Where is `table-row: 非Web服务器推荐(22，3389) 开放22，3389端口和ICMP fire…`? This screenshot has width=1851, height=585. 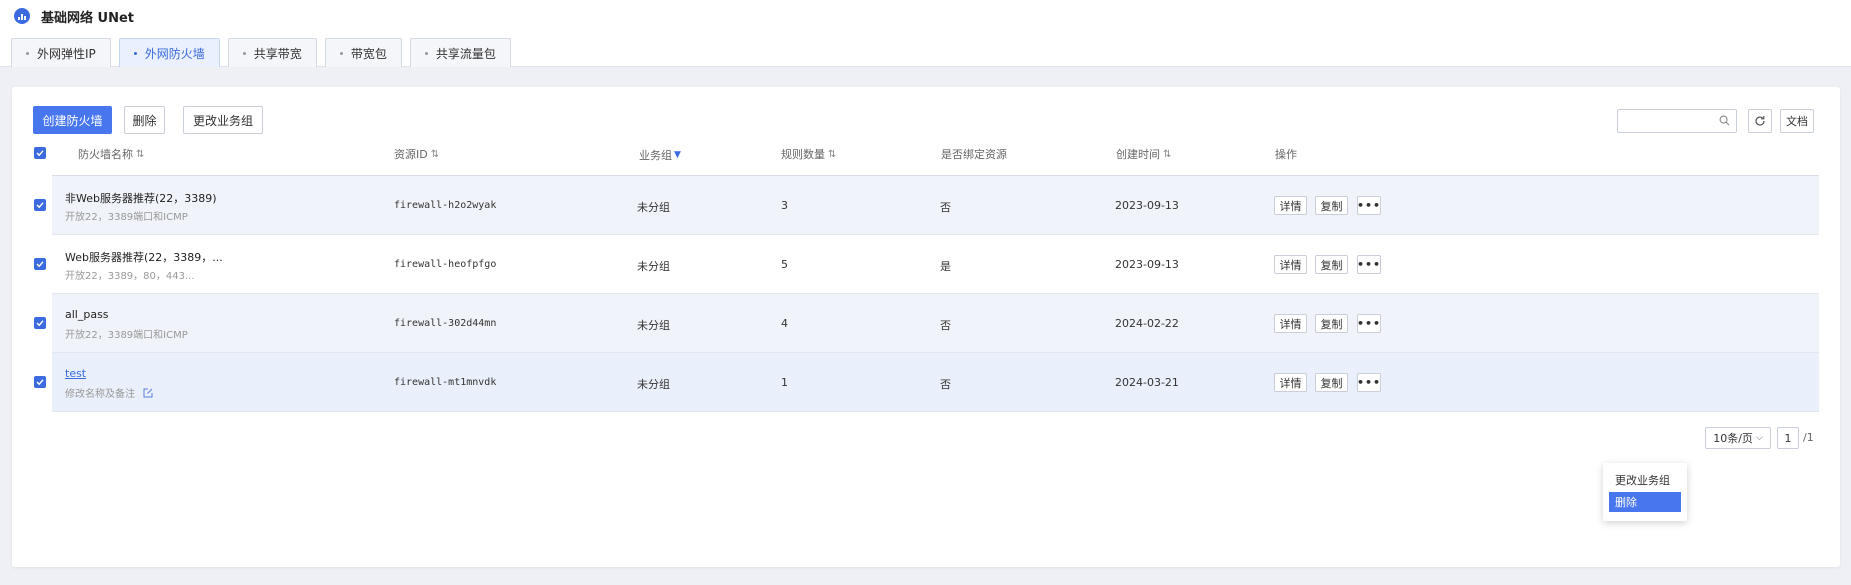
table-row: 非Web服务器推荐(22，3389) 开放22，3389端口和ICMP fire… is located at coordinates (935, 205).